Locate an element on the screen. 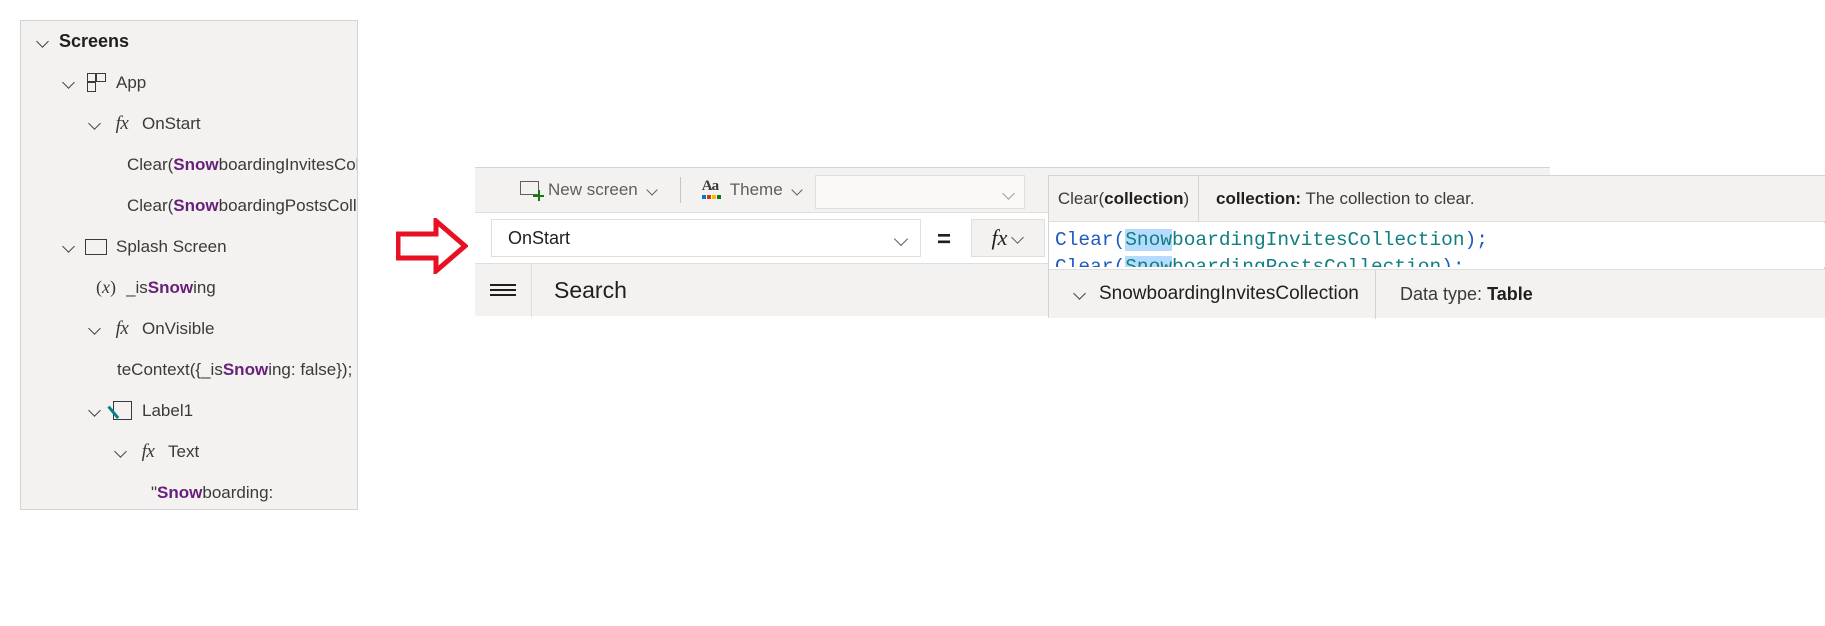 The width and height of the screenshot is (1825, 626). fx-button: fx is located at coordinates (1008, 238).